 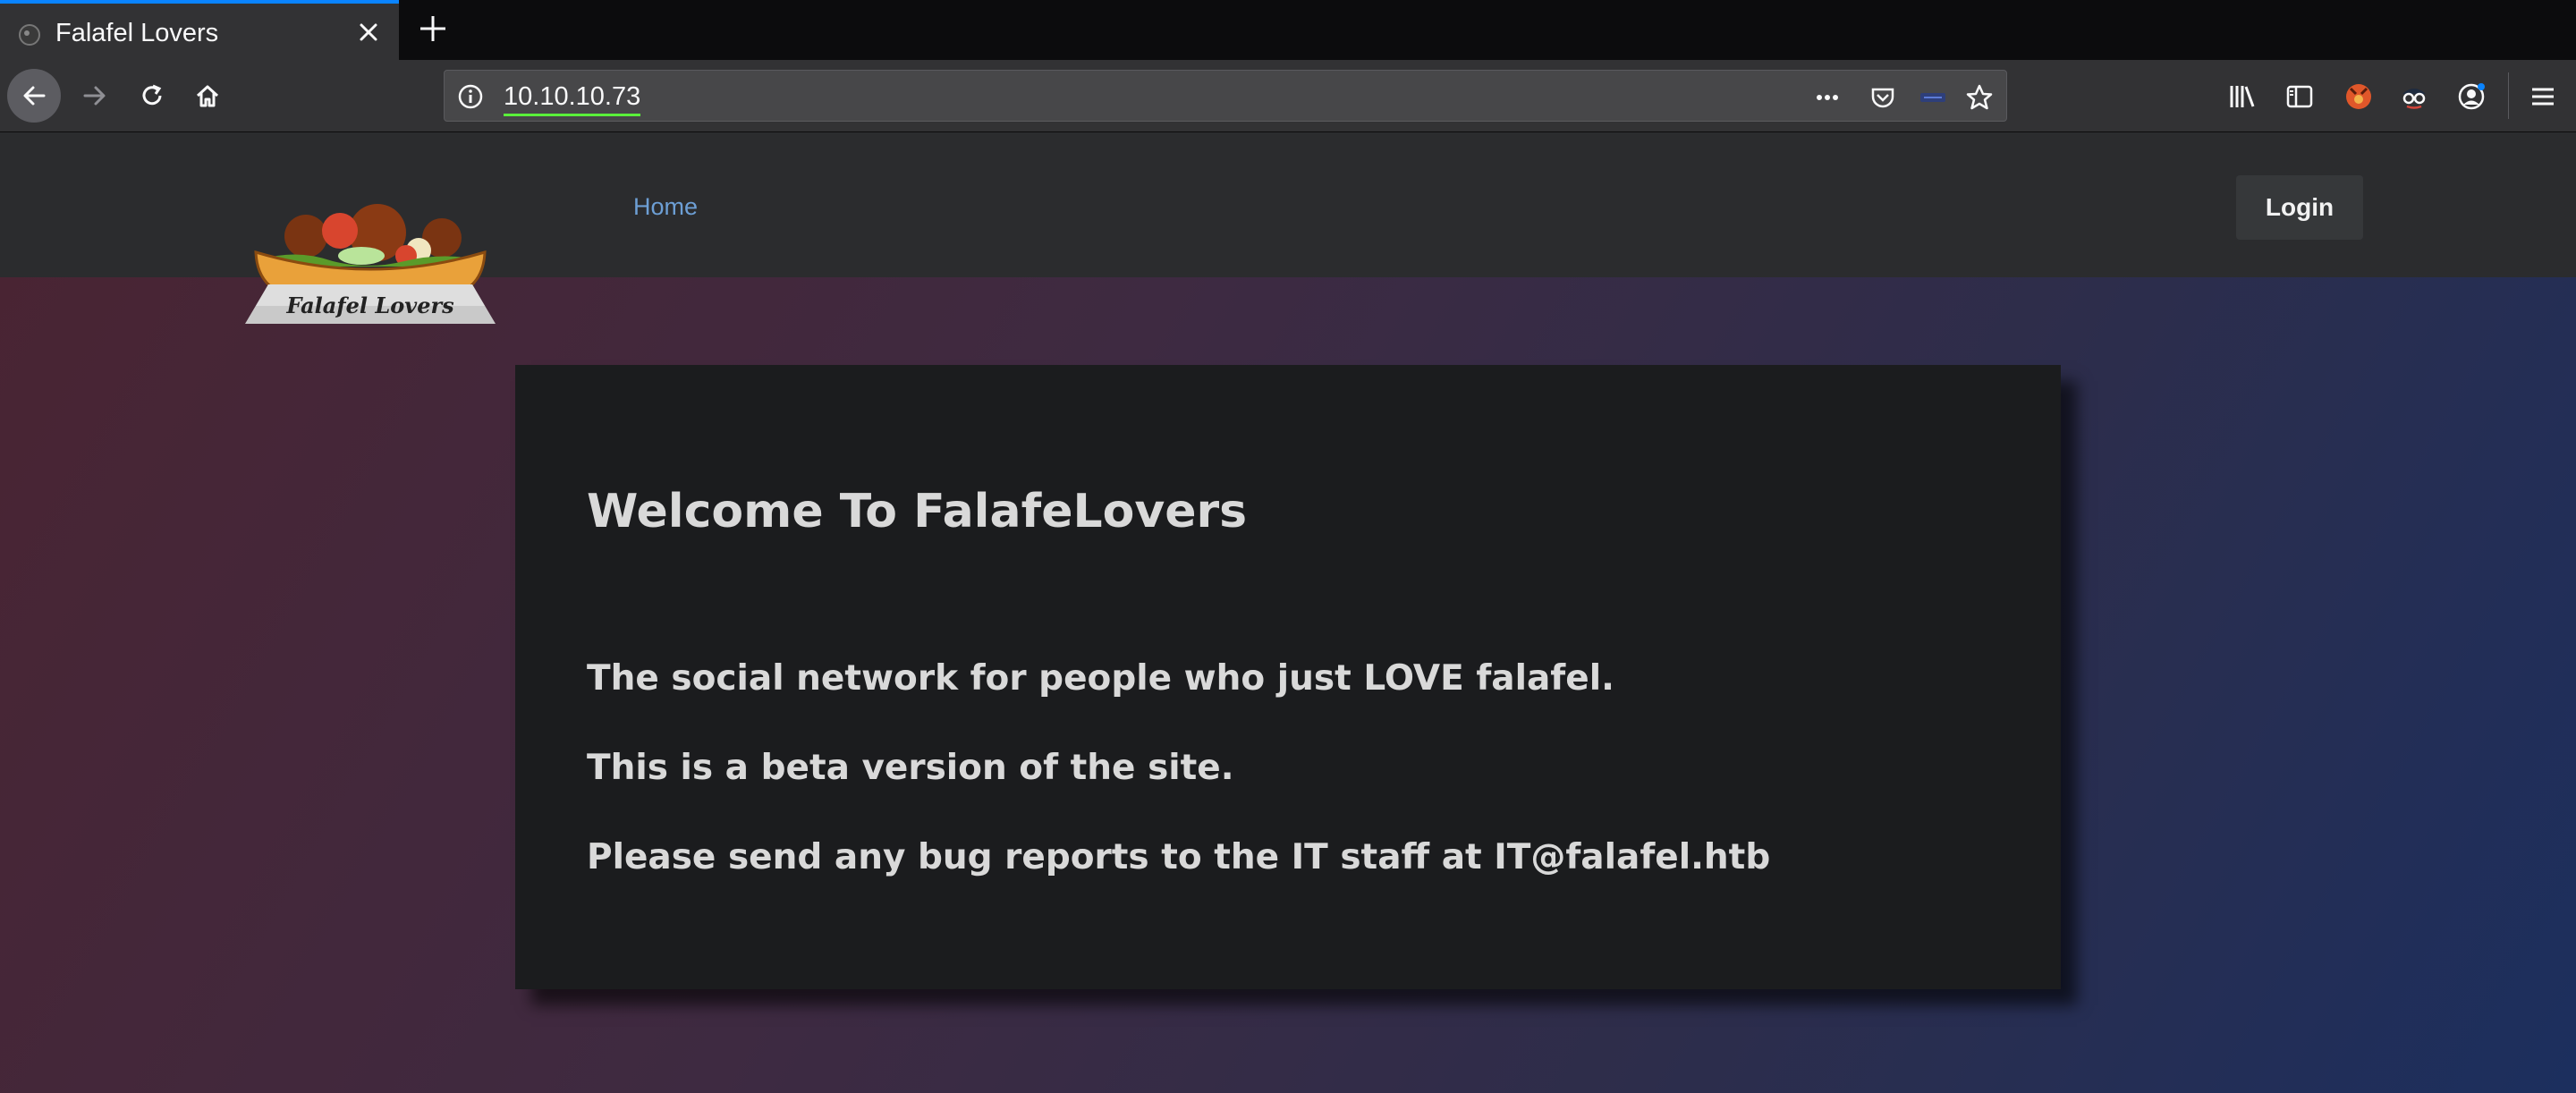 I want to click on menu-icon, so click(x=2543, y=96).